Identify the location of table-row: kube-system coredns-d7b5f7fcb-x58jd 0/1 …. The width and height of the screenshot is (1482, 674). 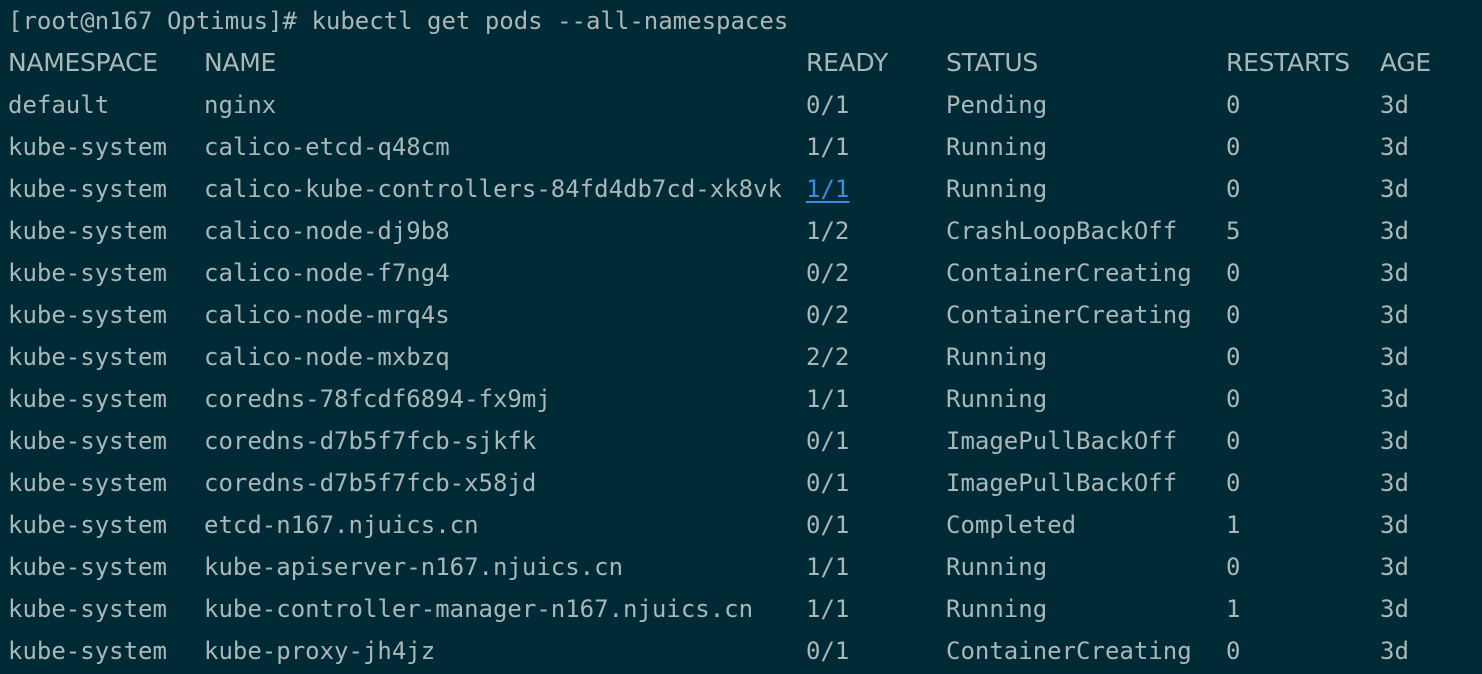
(741, 483).